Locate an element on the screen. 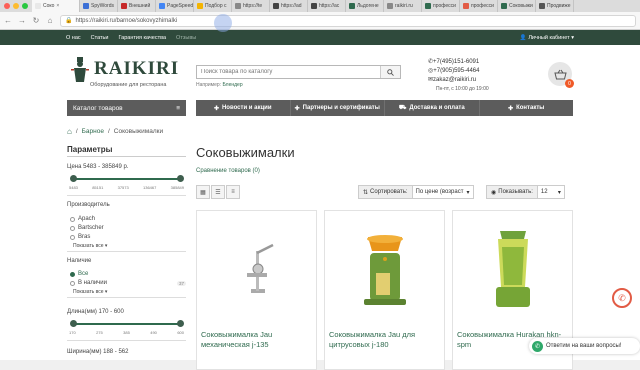 This screenshot has height=370, width=640. reload-button: ↻ is located at coordinates (36, 20).